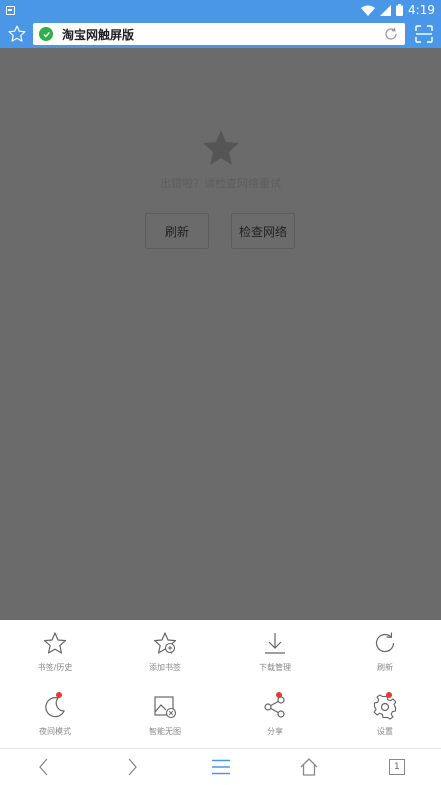 The width and height of the screenshot is (441, 785). I want to click on menu-item-label: 添加书签, so click(165, 667).